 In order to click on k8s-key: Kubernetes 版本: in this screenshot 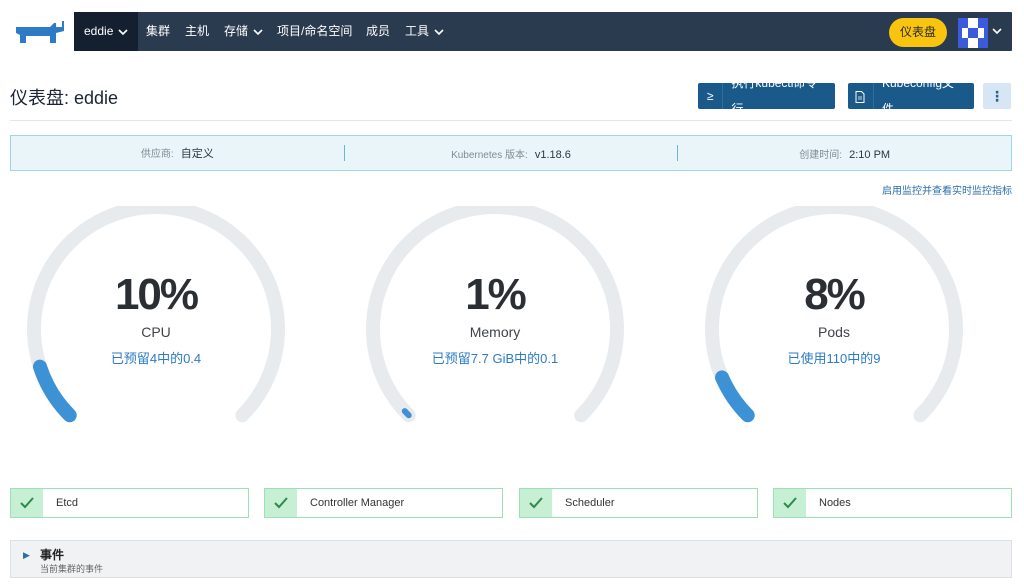, I will do `click(489, 155)`.